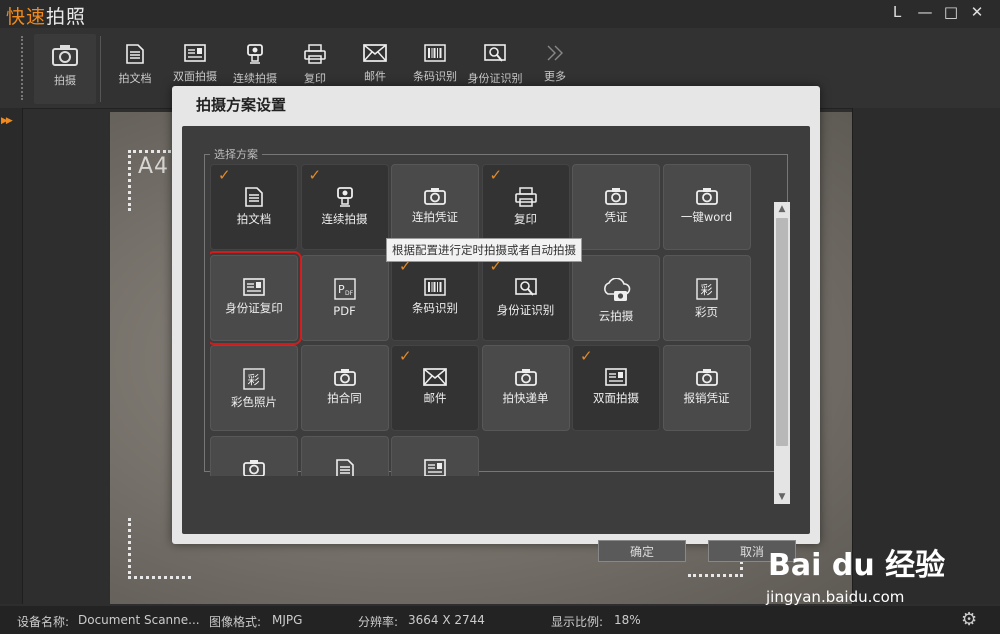 Image resolution: width=1000 pixels, height=634 pixels. I want to click on dialog-title: 拍摄方案设置, so click(241, 105).